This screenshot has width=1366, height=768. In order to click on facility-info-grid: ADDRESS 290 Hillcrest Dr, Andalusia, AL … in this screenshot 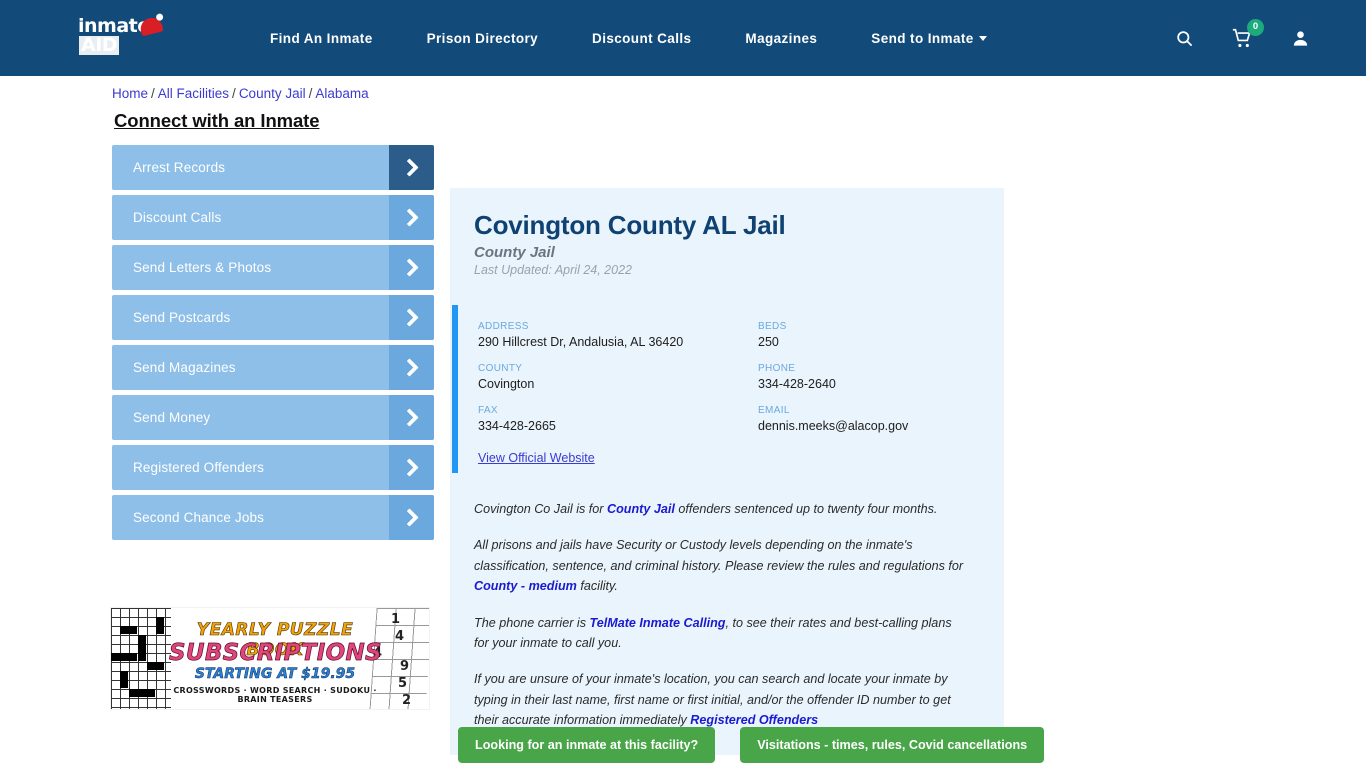, I will do `click(729, 377)`.